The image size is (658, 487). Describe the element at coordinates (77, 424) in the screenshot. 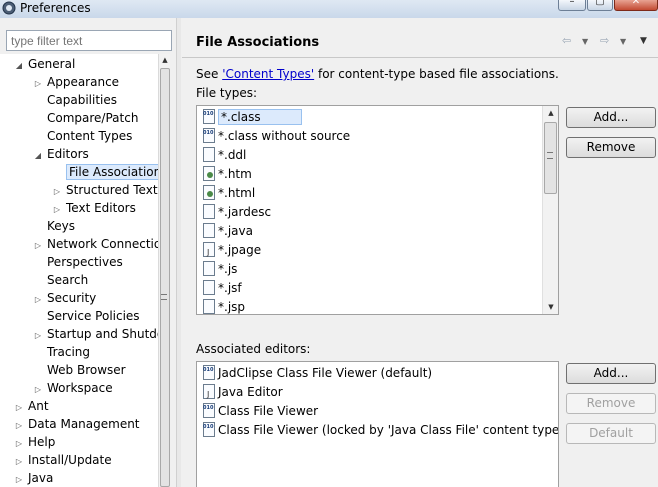

I see `tree-item: ▷ Data Management` at that location.